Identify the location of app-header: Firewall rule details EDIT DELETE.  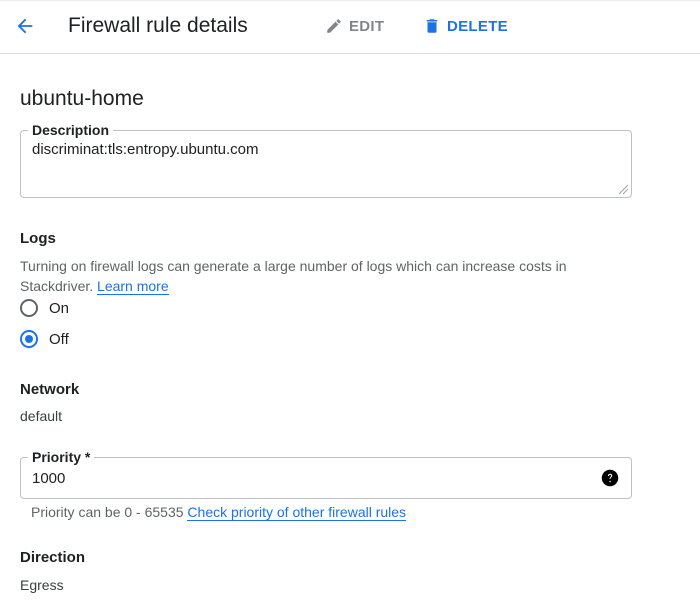
(350, 27).